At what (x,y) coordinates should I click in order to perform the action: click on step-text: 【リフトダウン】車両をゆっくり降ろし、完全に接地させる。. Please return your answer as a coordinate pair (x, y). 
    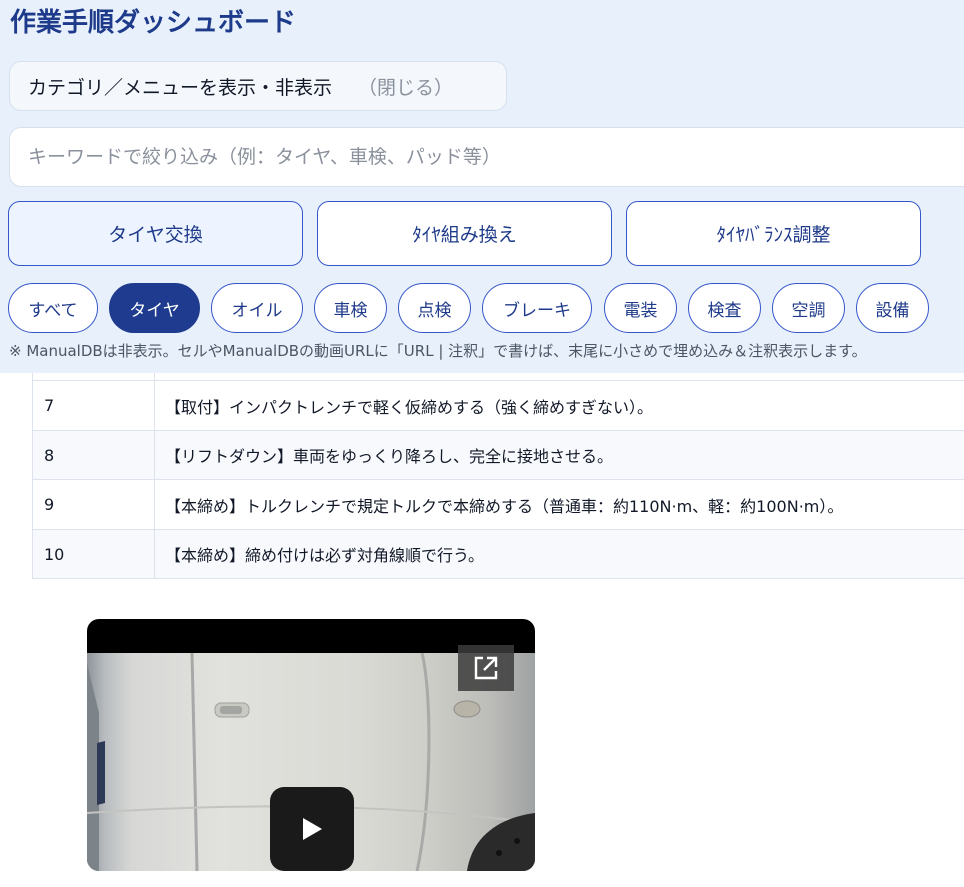
    Looking at the image, I should click on (389, 456).